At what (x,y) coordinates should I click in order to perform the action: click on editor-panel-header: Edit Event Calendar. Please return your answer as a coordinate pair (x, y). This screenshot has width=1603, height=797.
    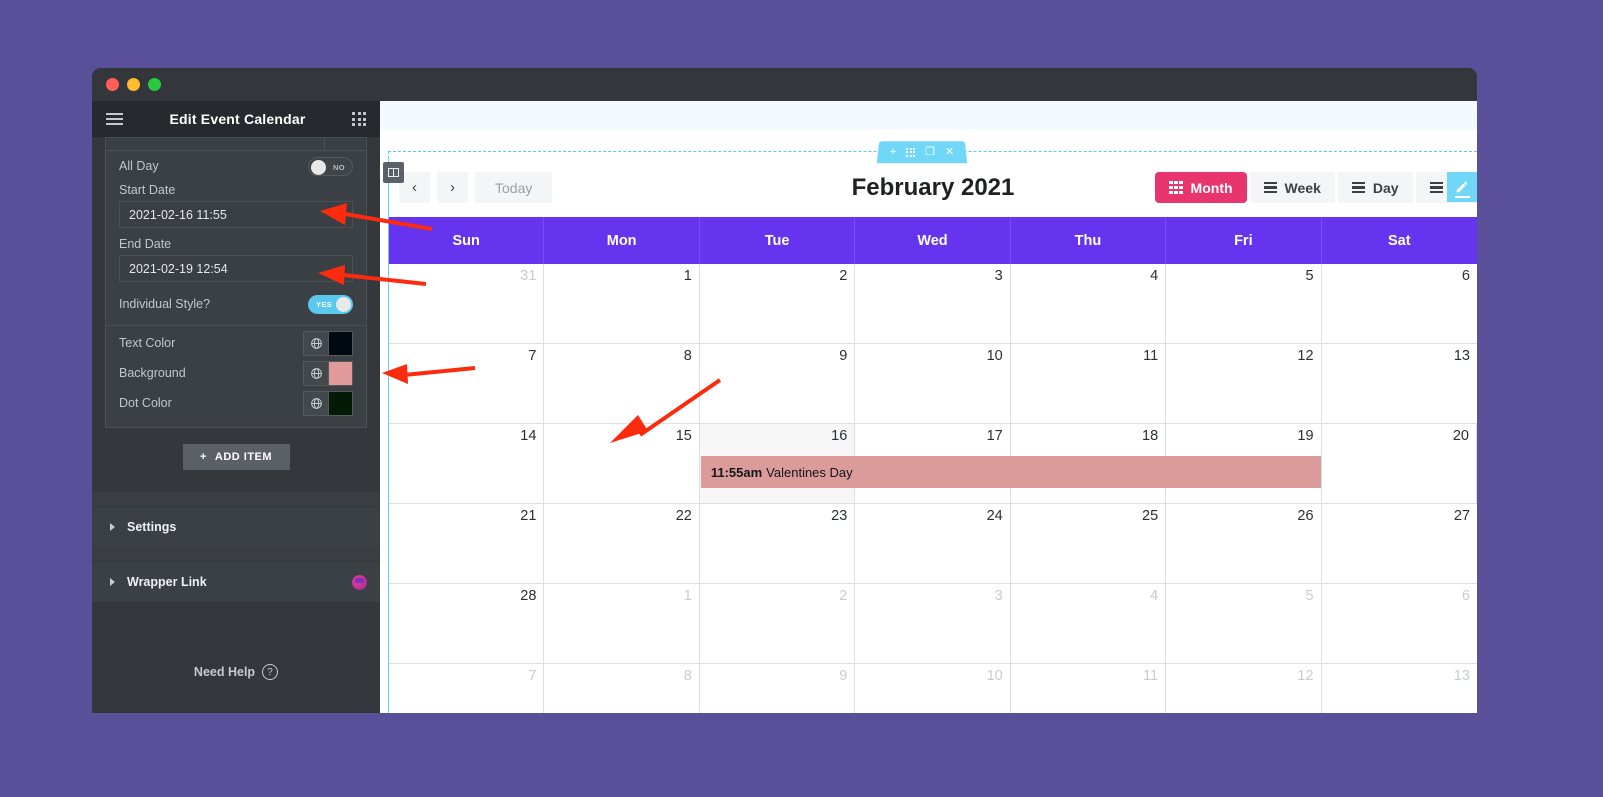
    Looking at the image, I should click on (236, 119).